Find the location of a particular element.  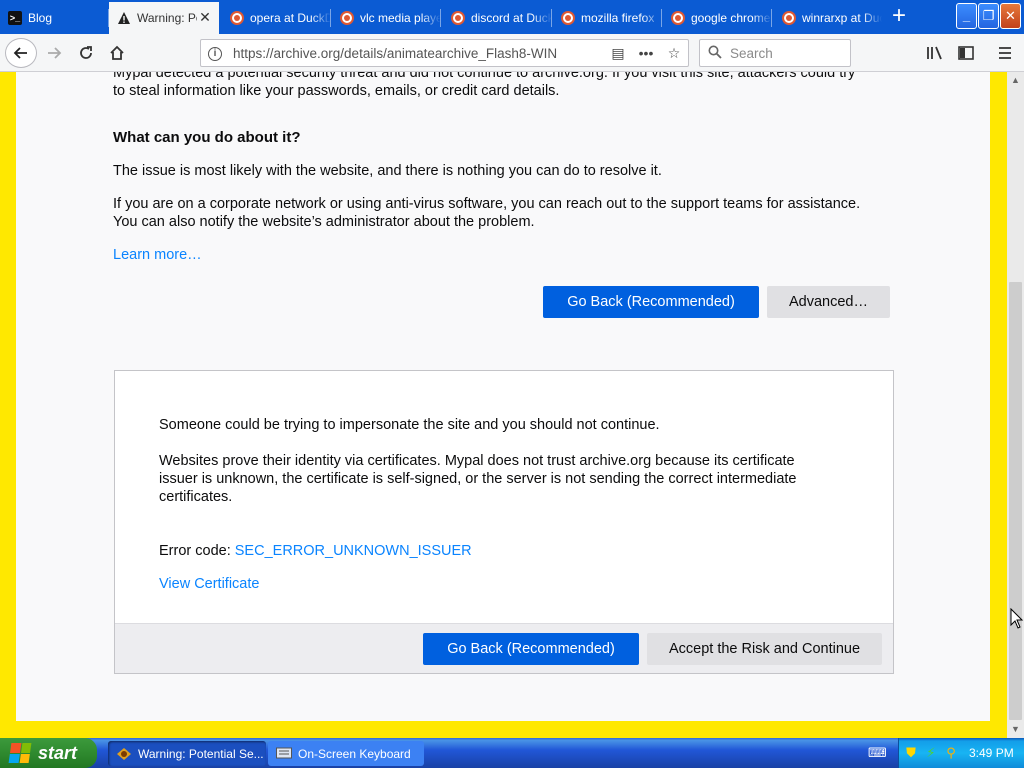

scroll-down-icon: ▼ is located at coordinates (1015, 729).